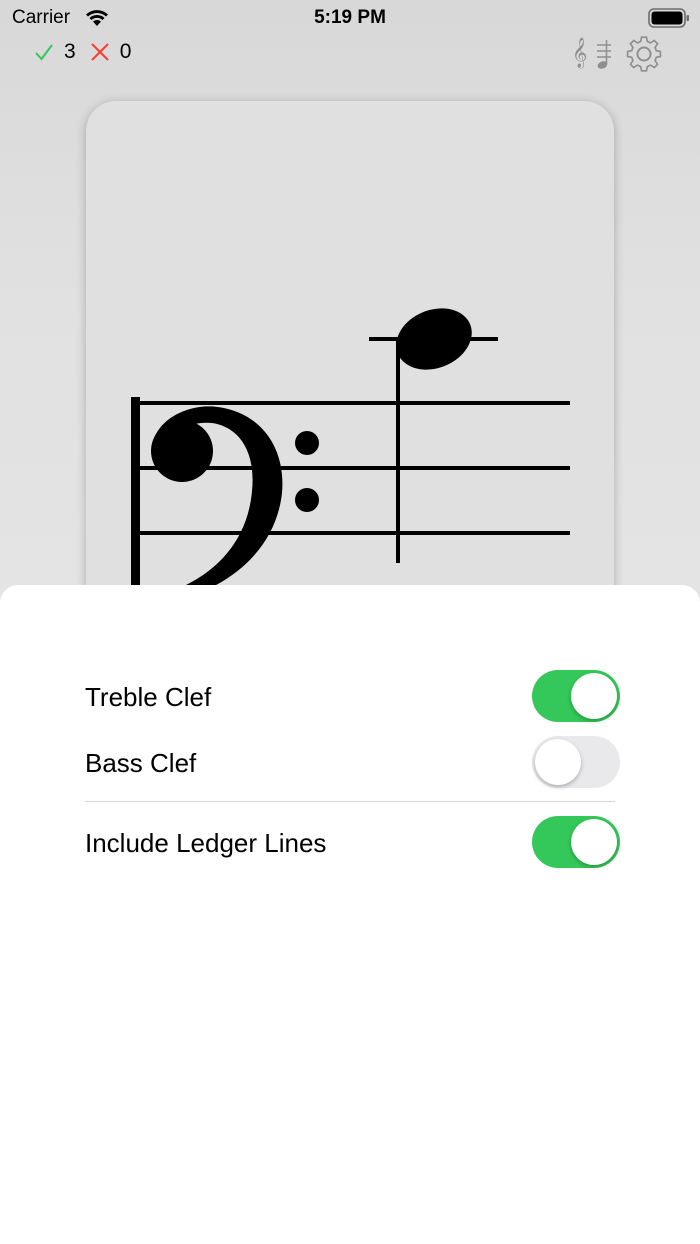 This screenshot has height=1244, width=700. I want to click on note-head, so click(434, 339).